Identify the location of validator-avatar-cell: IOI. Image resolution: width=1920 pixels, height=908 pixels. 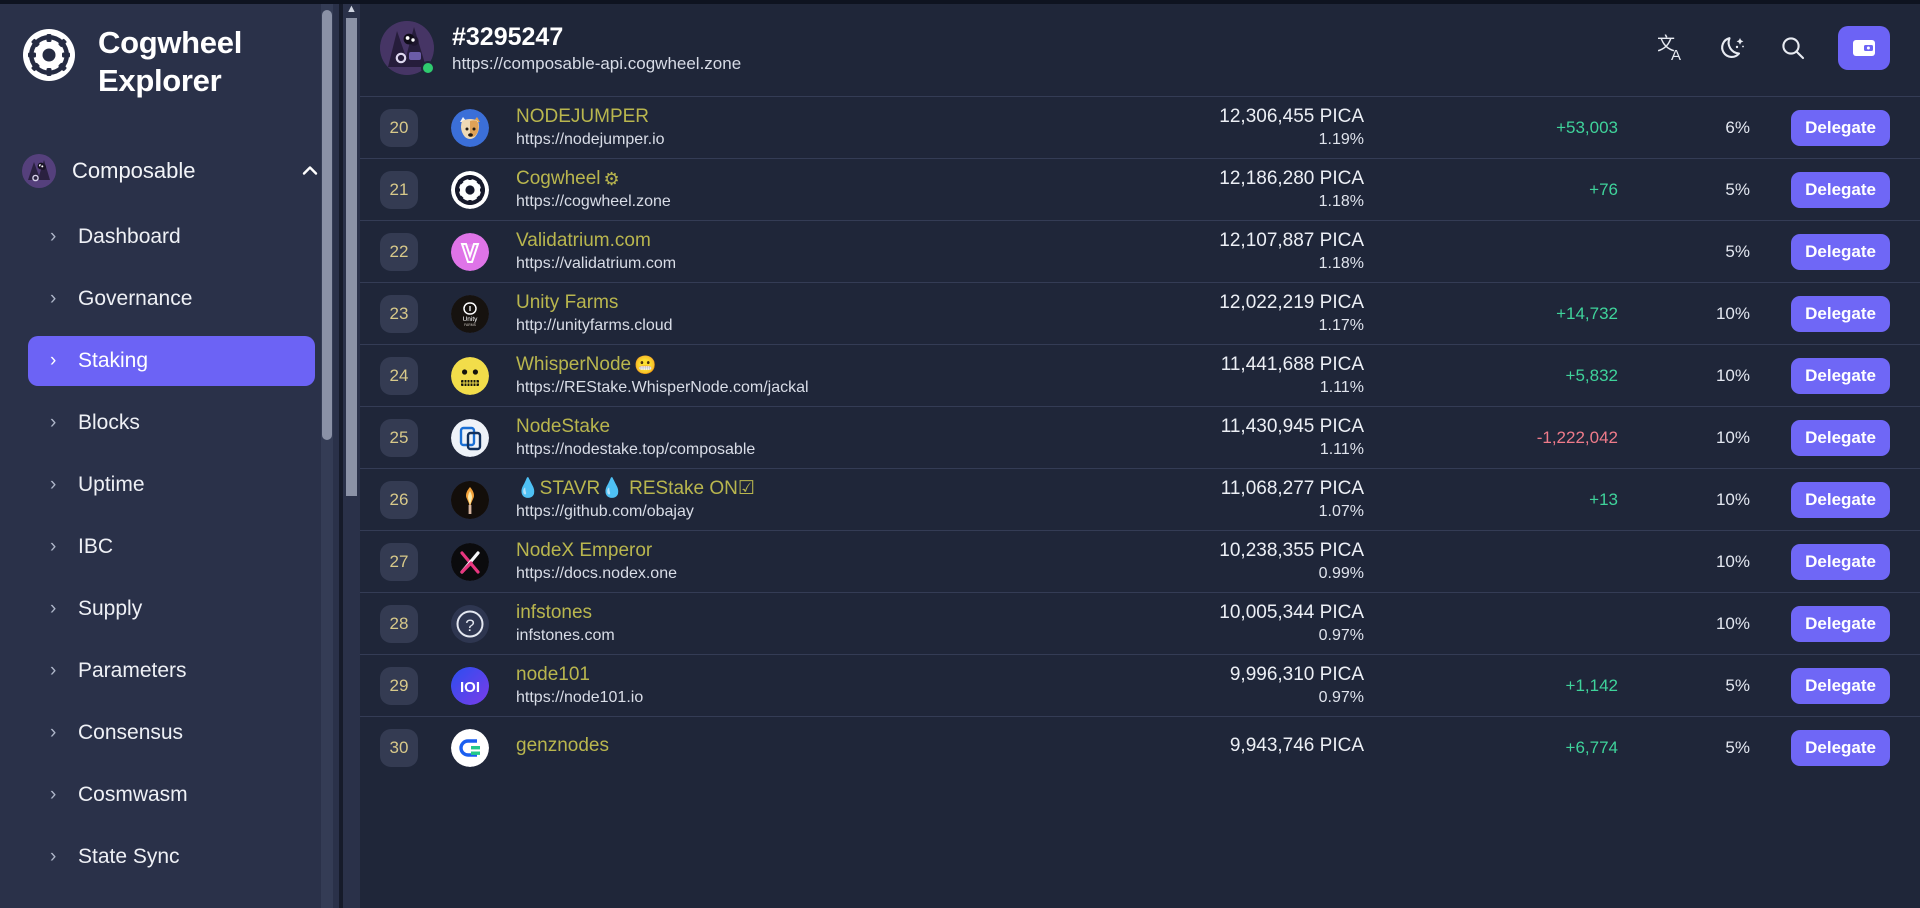
(470, 685).